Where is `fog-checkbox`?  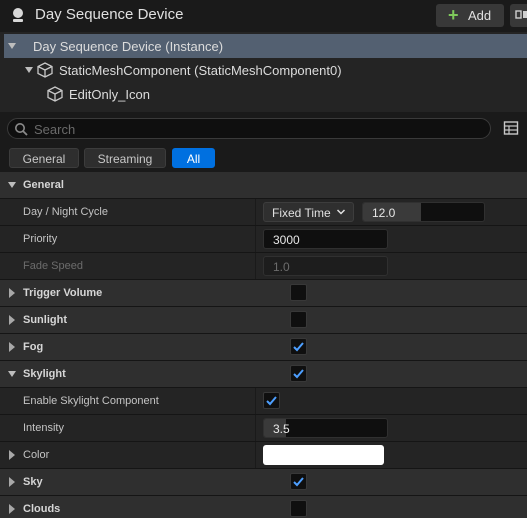 fog-checkbox is located at coordinates (298, 346).